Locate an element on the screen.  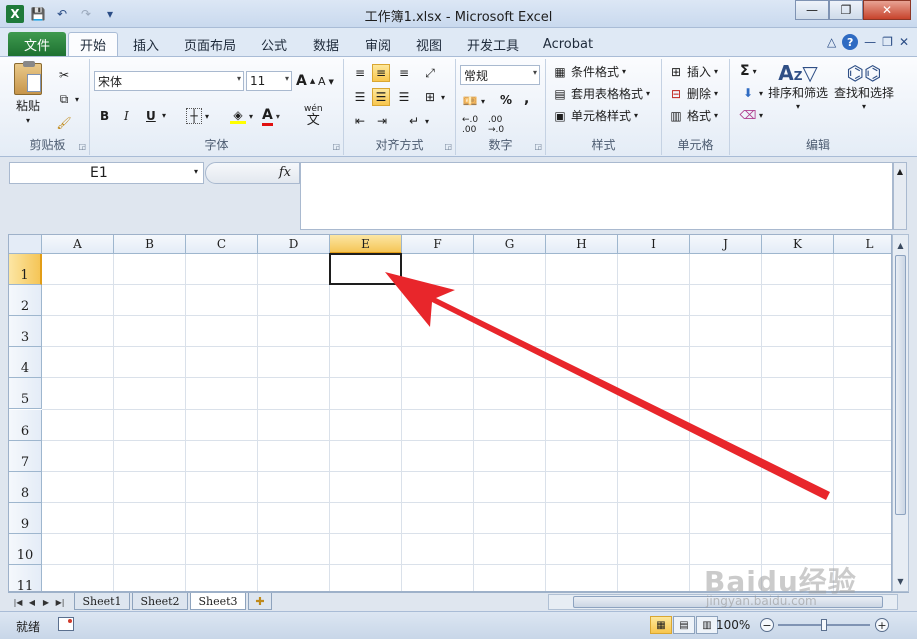
active-cell is located at coordinates (365, 269).